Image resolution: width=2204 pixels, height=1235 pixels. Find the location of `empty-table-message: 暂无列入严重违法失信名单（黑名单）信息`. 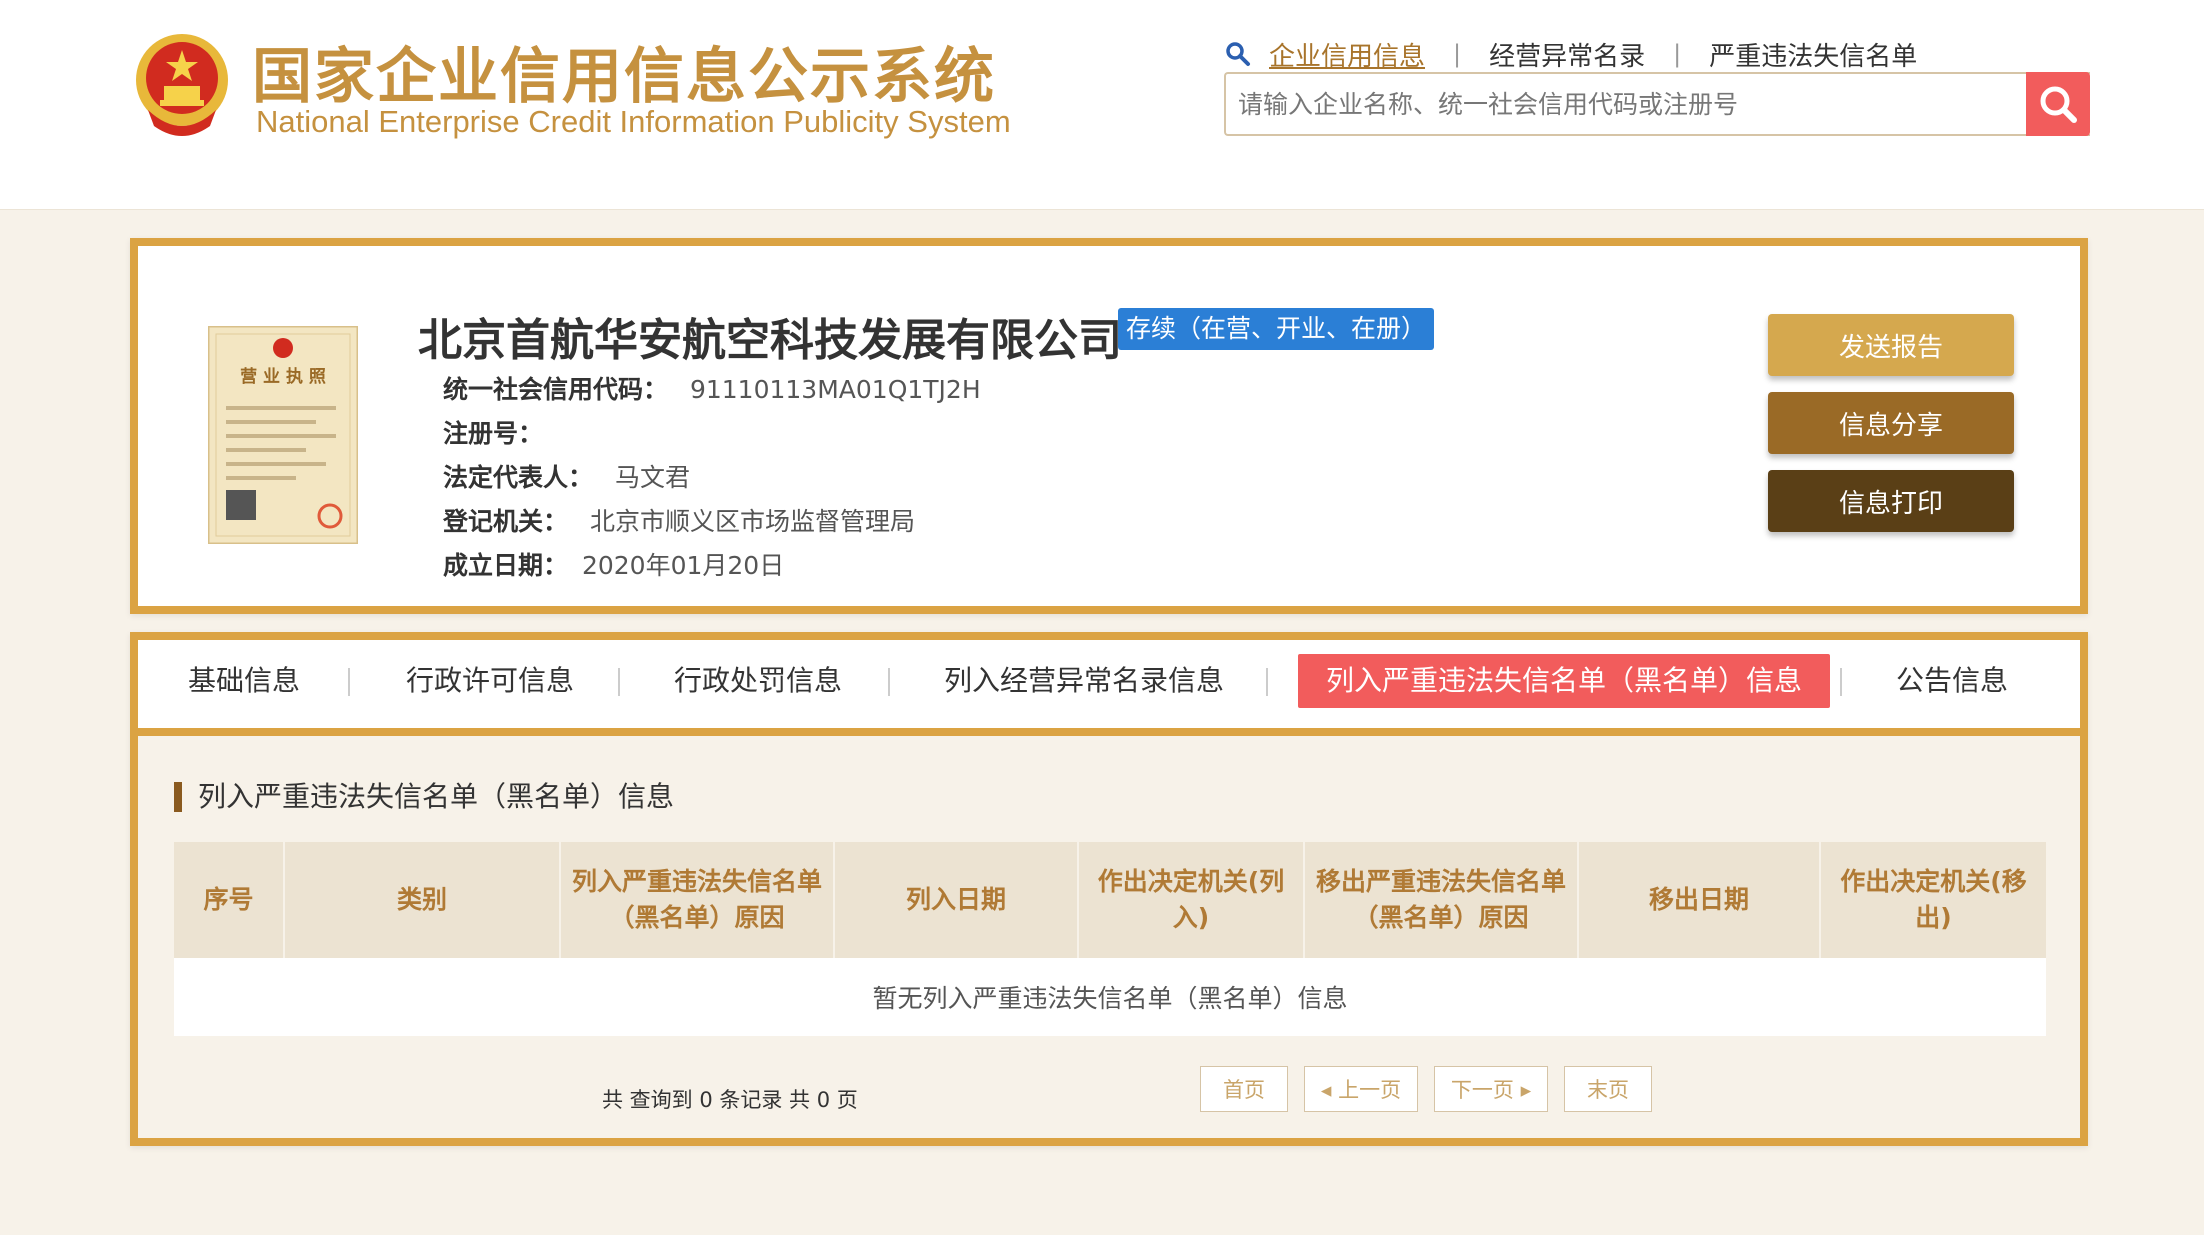

empty-table-message: 暂无列入严重违法失信名单（黑名单）信息 is located at coordinates (1110, 997).